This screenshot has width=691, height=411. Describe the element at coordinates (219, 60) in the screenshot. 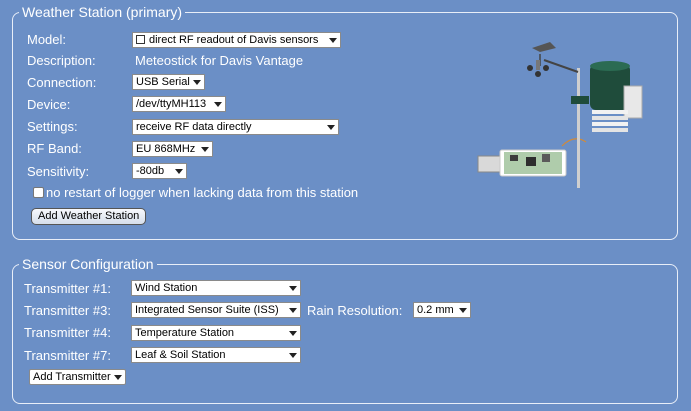

I see `description-value: Meteostick for Davis Vantage` at that location.